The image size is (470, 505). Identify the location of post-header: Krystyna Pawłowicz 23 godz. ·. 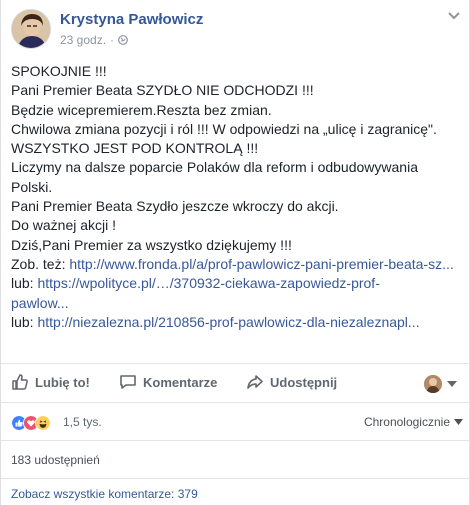
(236, 31).